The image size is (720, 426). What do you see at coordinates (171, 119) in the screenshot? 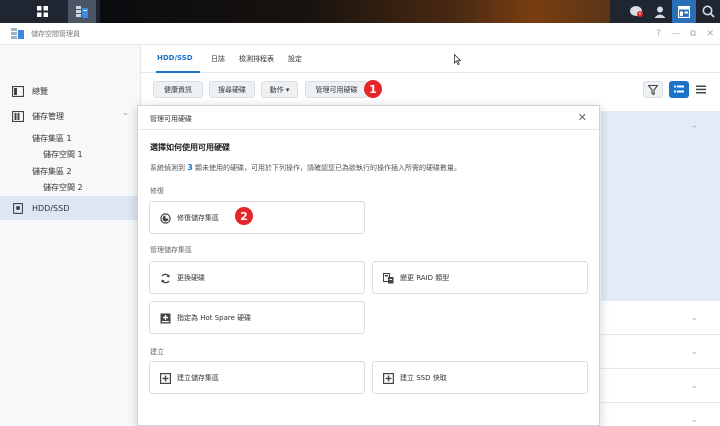
I see `dialog-title: 管理可用硬碟` at bounding box center [171, 119].